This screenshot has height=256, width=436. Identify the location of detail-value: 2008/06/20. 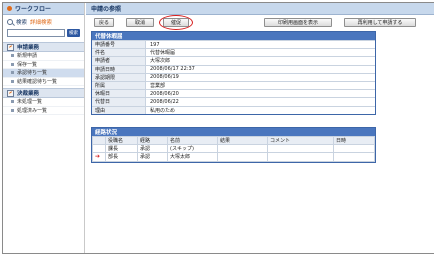
(164, 93).